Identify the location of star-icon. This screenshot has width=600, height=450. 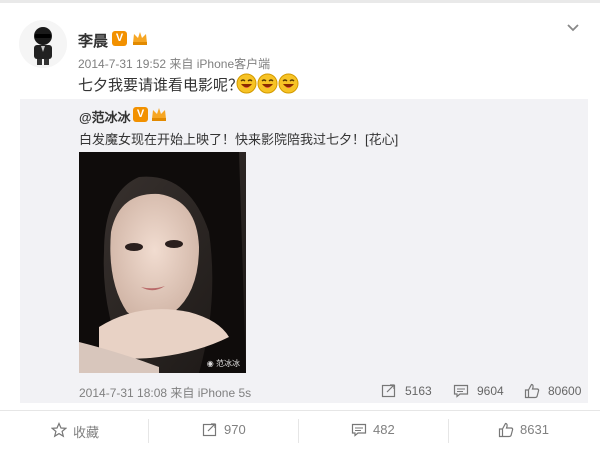
(59, 430).